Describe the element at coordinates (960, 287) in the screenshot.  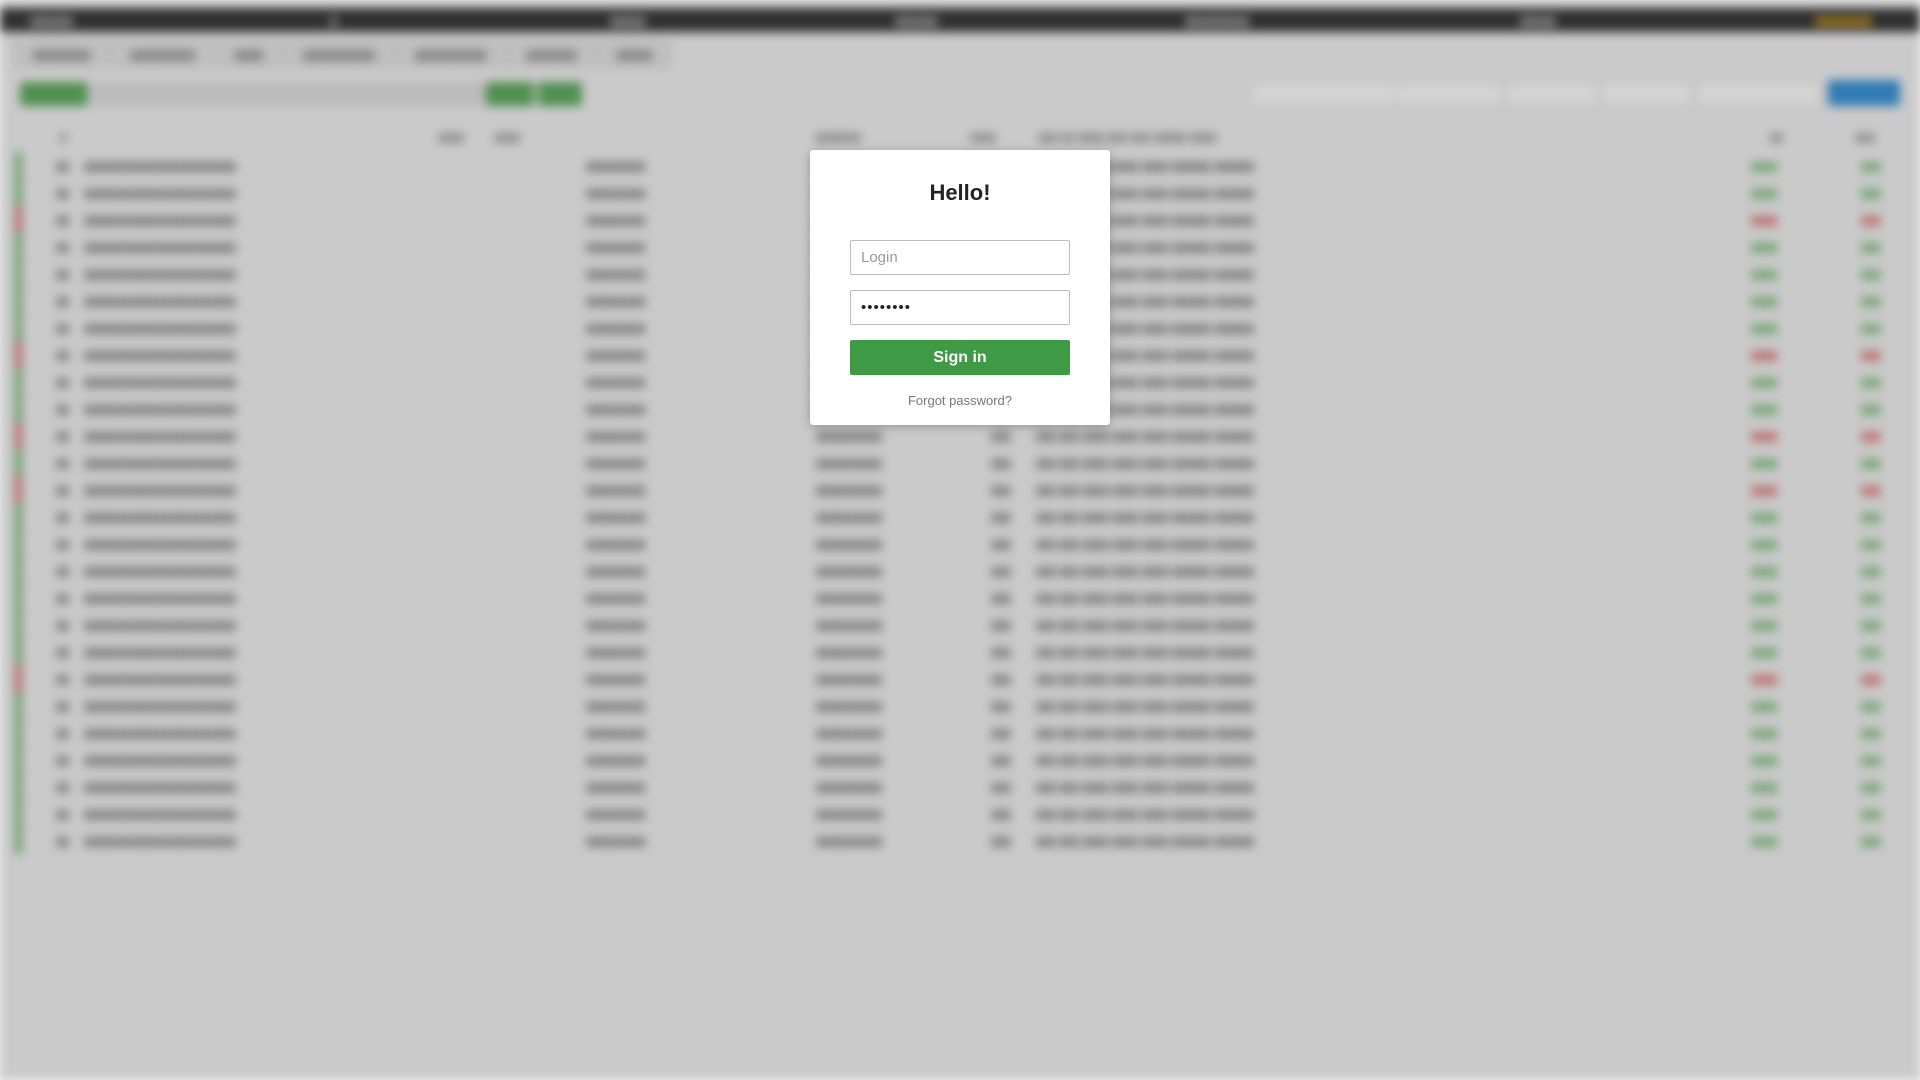
I see `login-modal: Hello! Sign in Forgot password?` at that location.